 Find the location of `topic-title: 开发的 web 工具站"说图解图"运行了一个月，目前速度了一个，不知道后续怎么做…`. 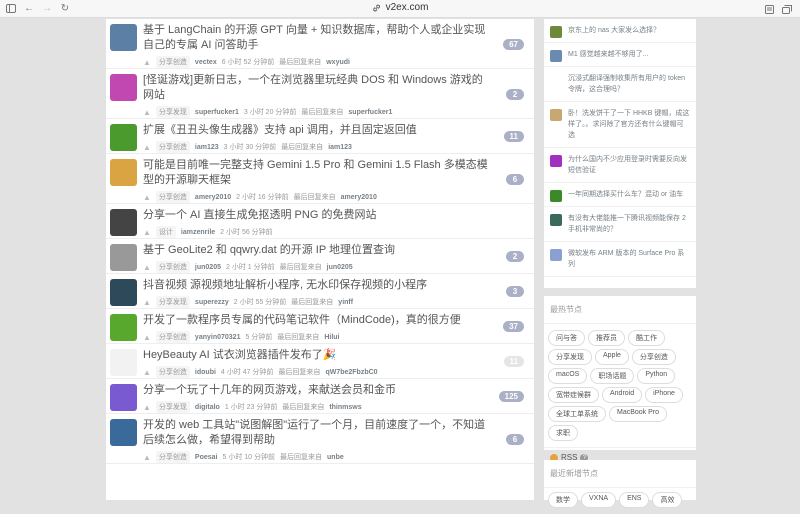

topic-title: 开发的 web 工具站"说图解图"运行了一个月，目前速度了一个，不知道后续怎么做… is located at coordinates (316, 433).